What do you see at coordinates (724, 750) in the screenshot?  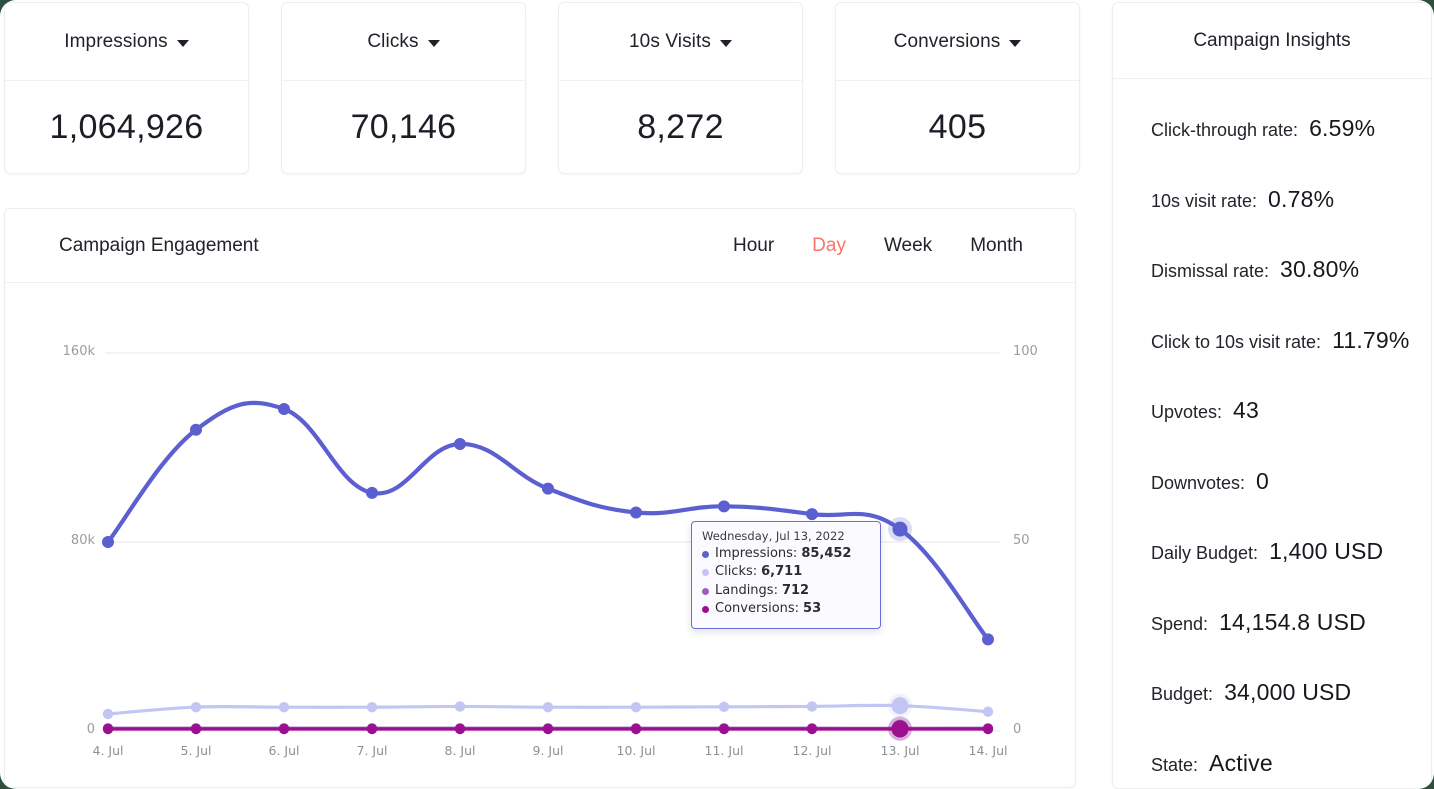 I see `x-axis-tick-label: 11. Jul` at bounding box center [724, 750].